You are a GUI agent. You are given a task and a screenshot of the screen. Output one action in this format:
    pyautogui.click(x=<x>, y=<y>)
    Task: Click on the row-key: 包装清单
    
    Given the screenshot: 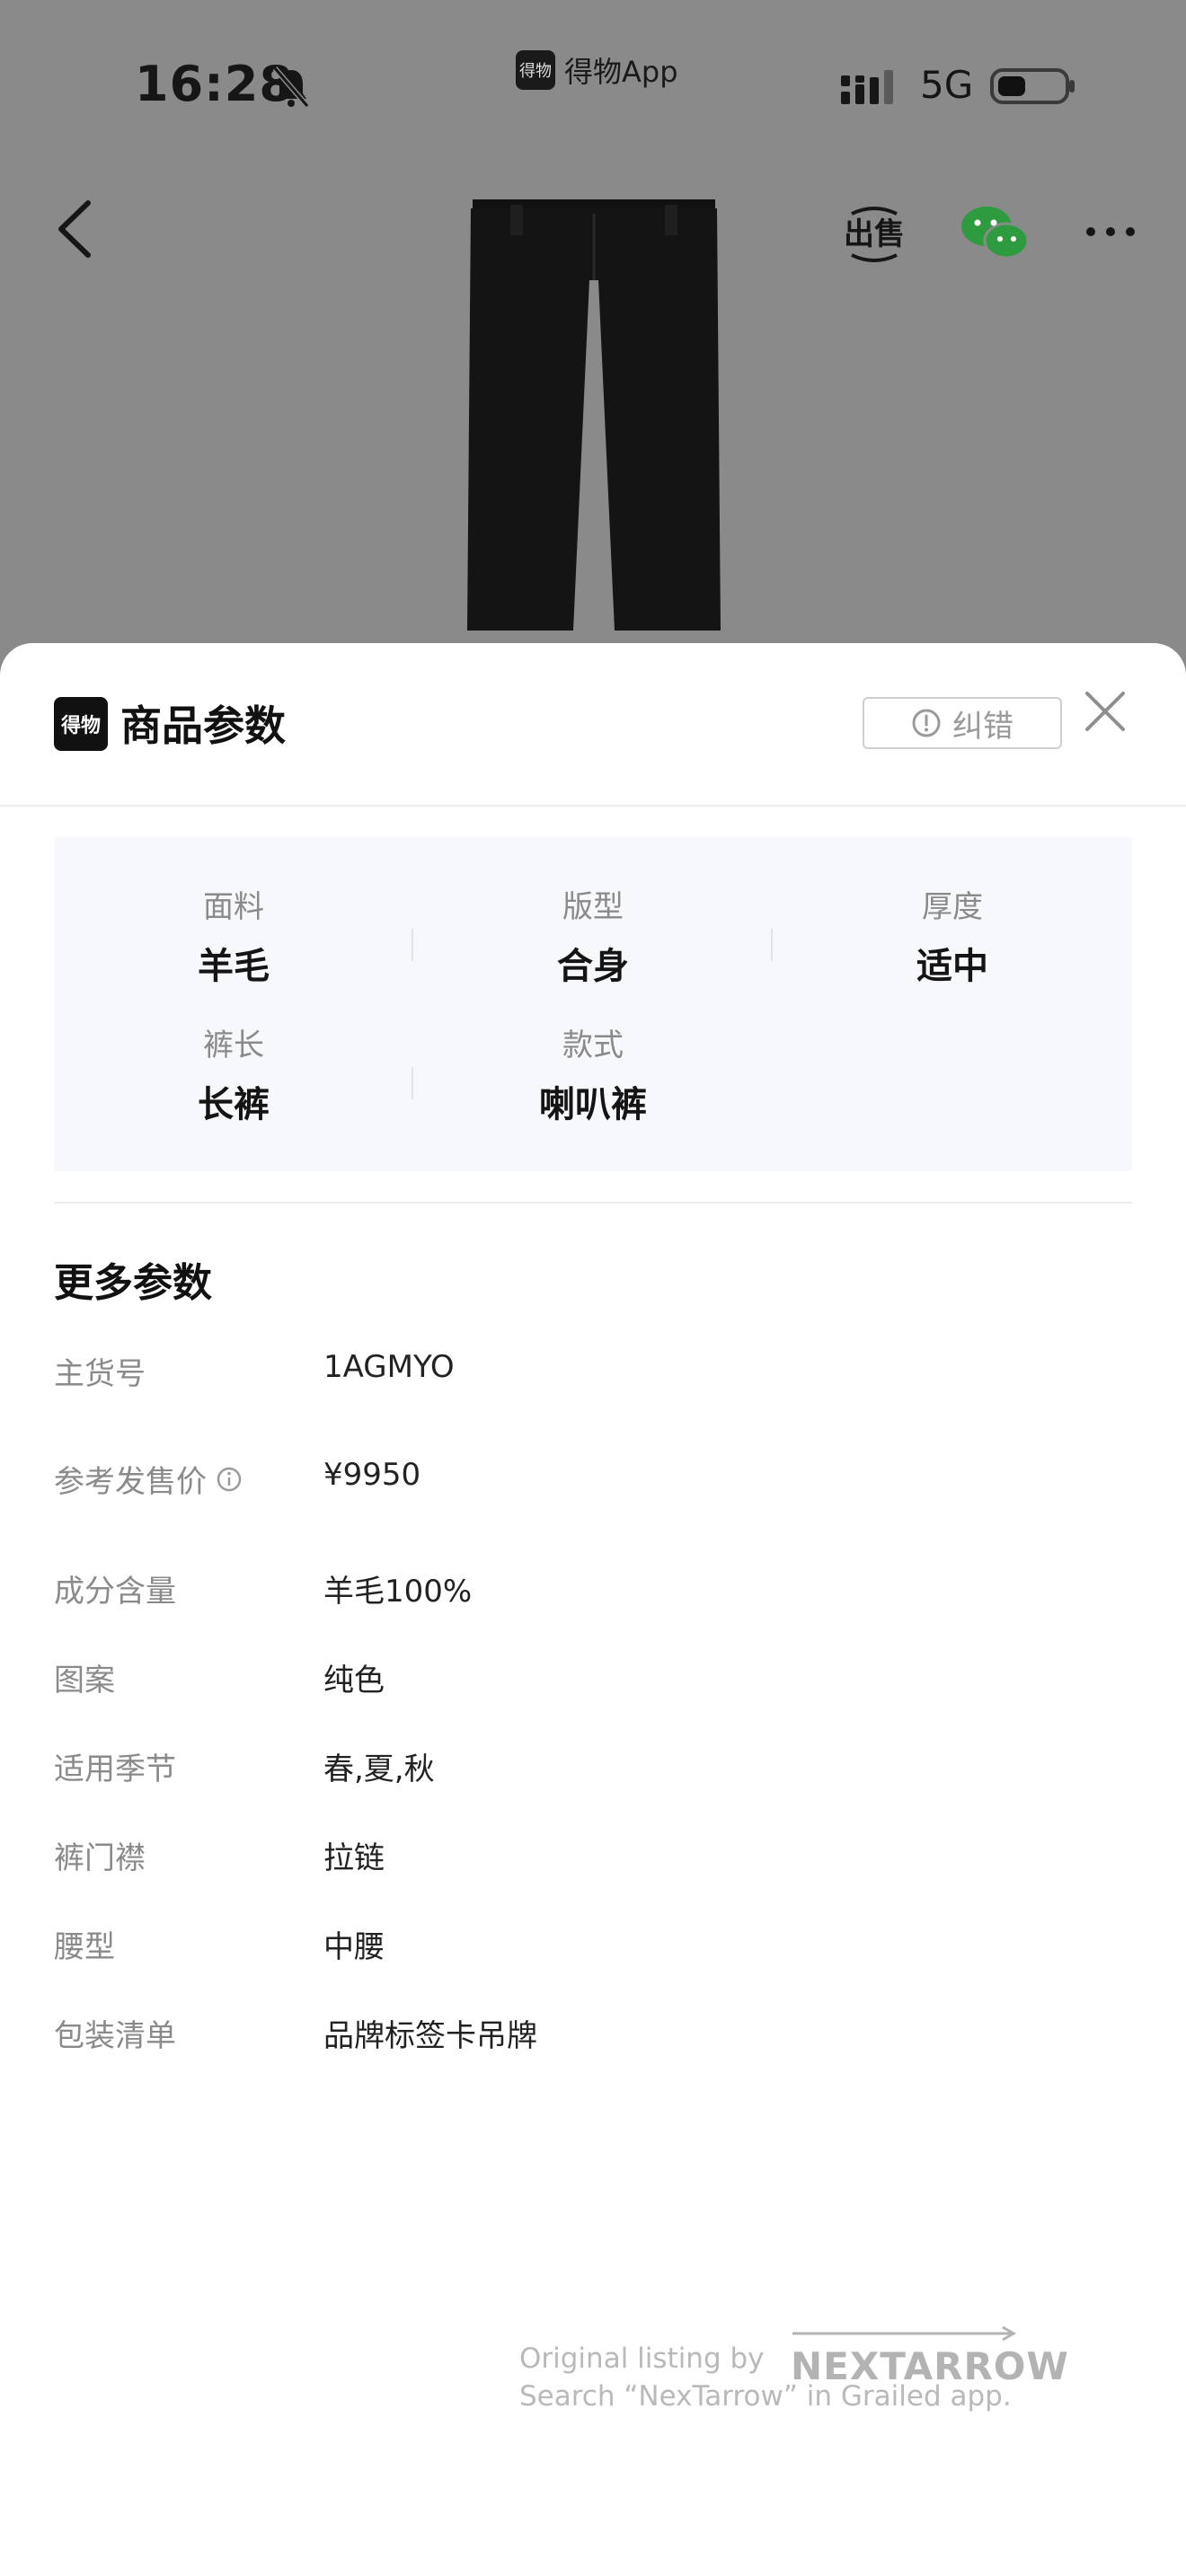 What is the action you would take?
    pyautogui.click(x=115, y=2036)
    